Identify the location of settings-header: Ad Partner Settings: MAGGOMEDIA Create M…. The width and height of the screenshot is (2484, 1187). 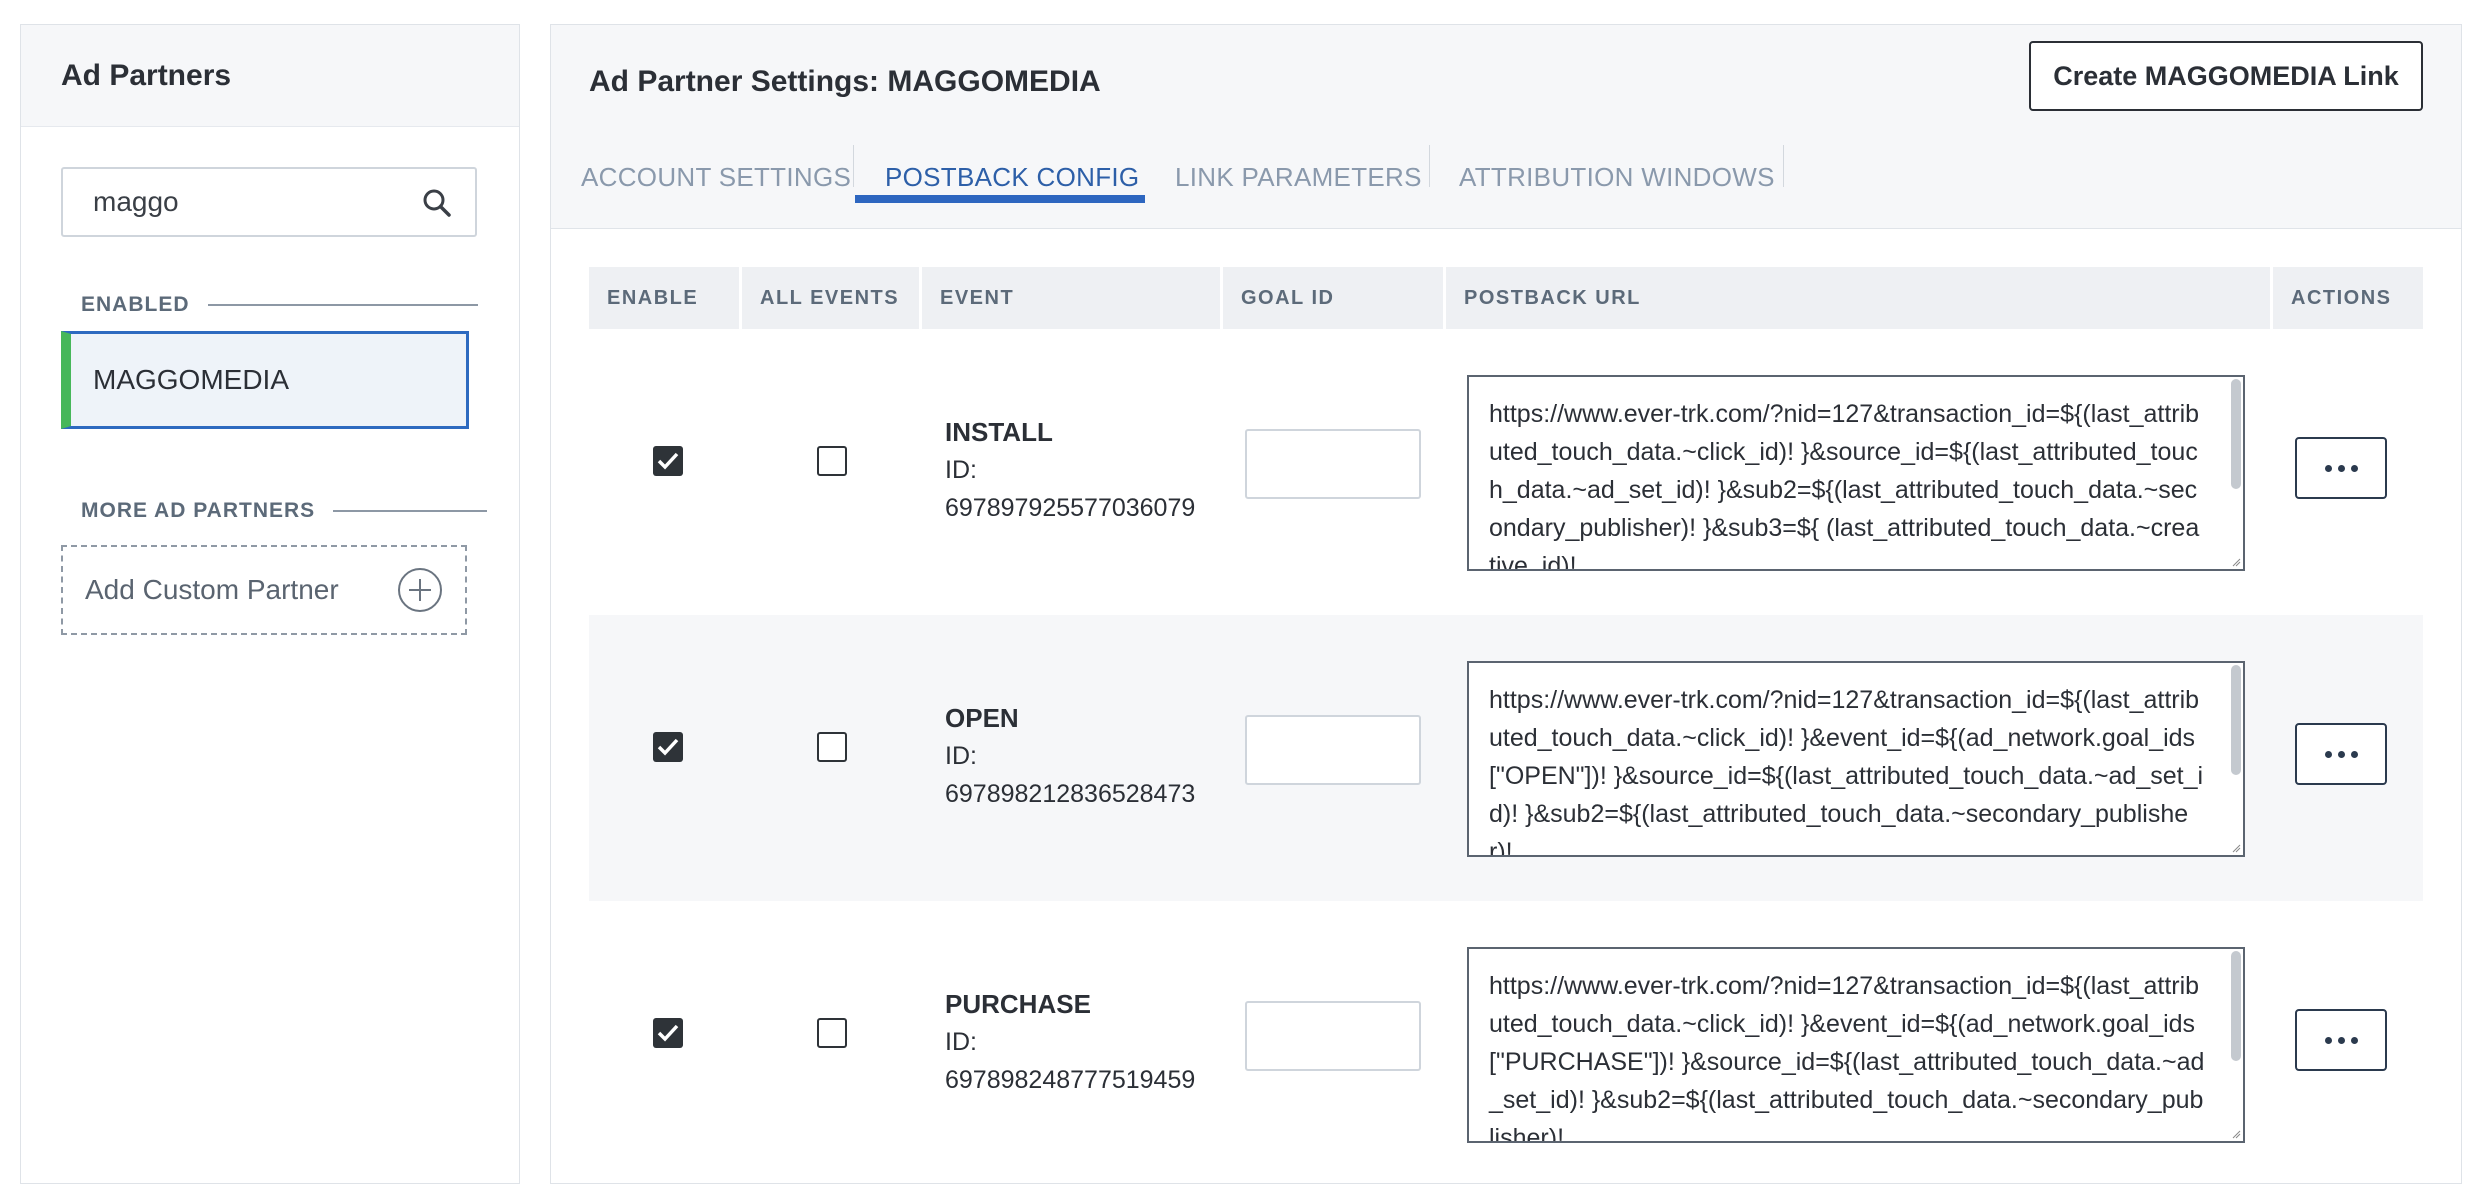
(1506, 76).